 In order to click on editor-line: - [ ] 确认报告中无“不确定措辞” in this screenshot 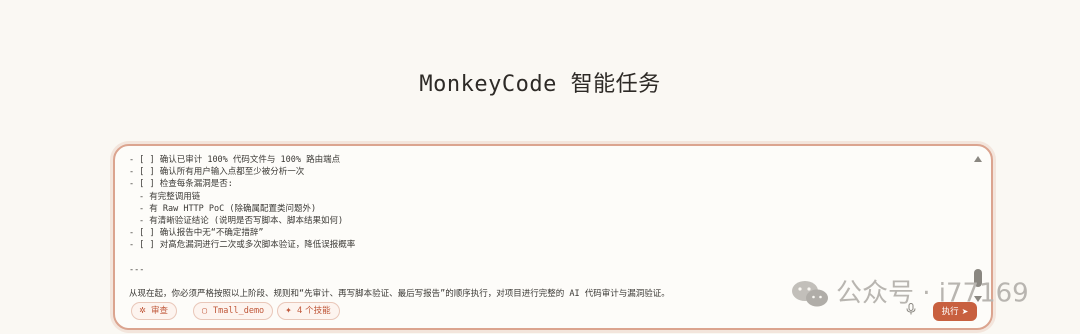, I will do `click(196, 233)`.